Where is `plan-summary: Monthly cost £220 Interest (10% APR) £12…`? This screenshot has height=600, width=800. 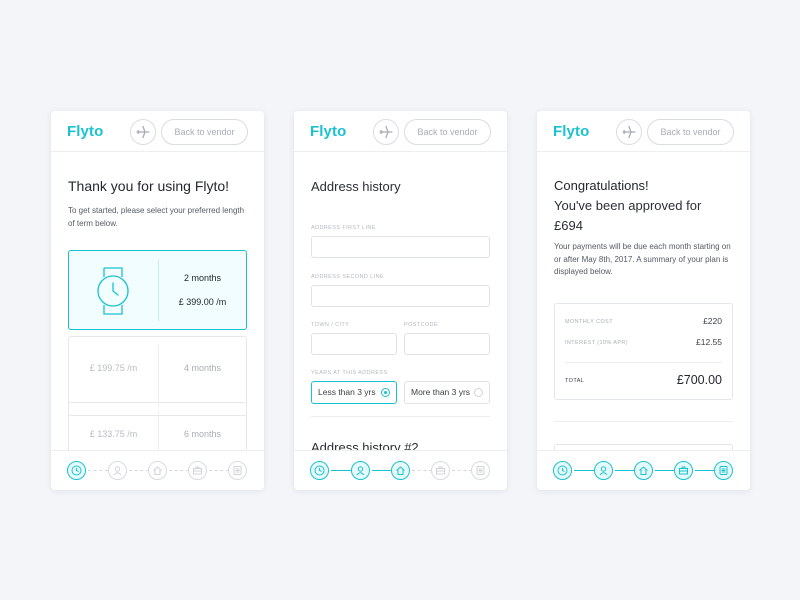
plan-summary: Monthly cost £220 Interest (10% APR) £12… is located at coordinates (643, 351).